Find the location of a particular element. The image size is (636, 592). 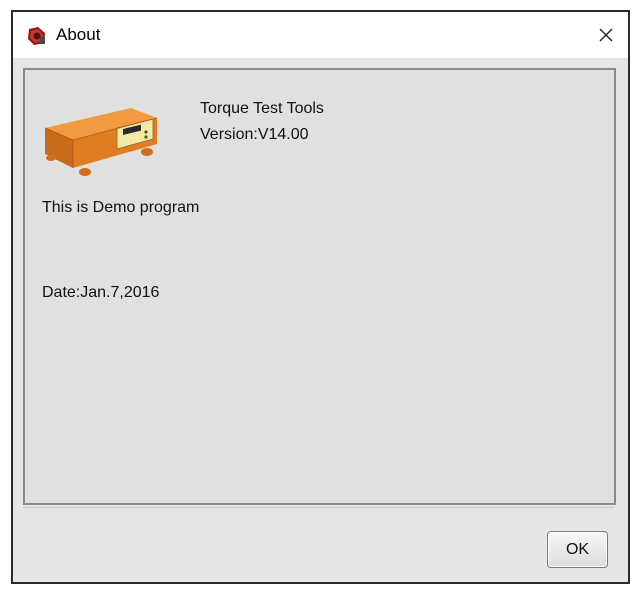

app-version: Version:V14.00 is located at coordinates (254, 134).